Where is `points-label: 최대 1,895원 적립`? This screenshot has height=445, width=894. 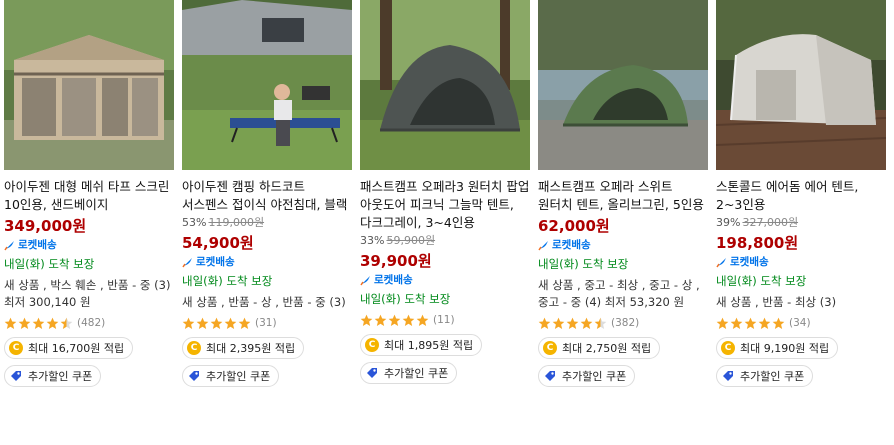
points-label: 최대 1,895원 적립 is located at coordinates (429, 345).